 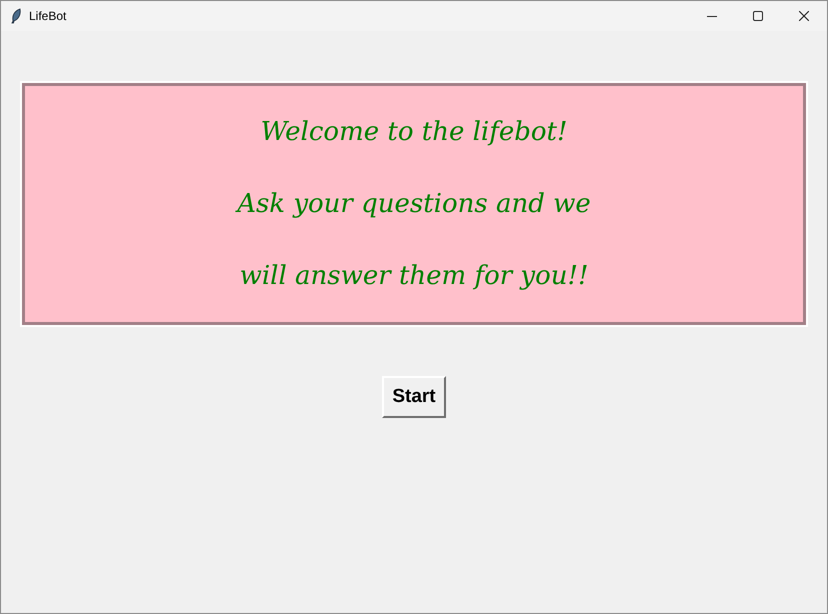 I want to click on welcome-text: Ask your questions and we, so click(x=414, y=204).